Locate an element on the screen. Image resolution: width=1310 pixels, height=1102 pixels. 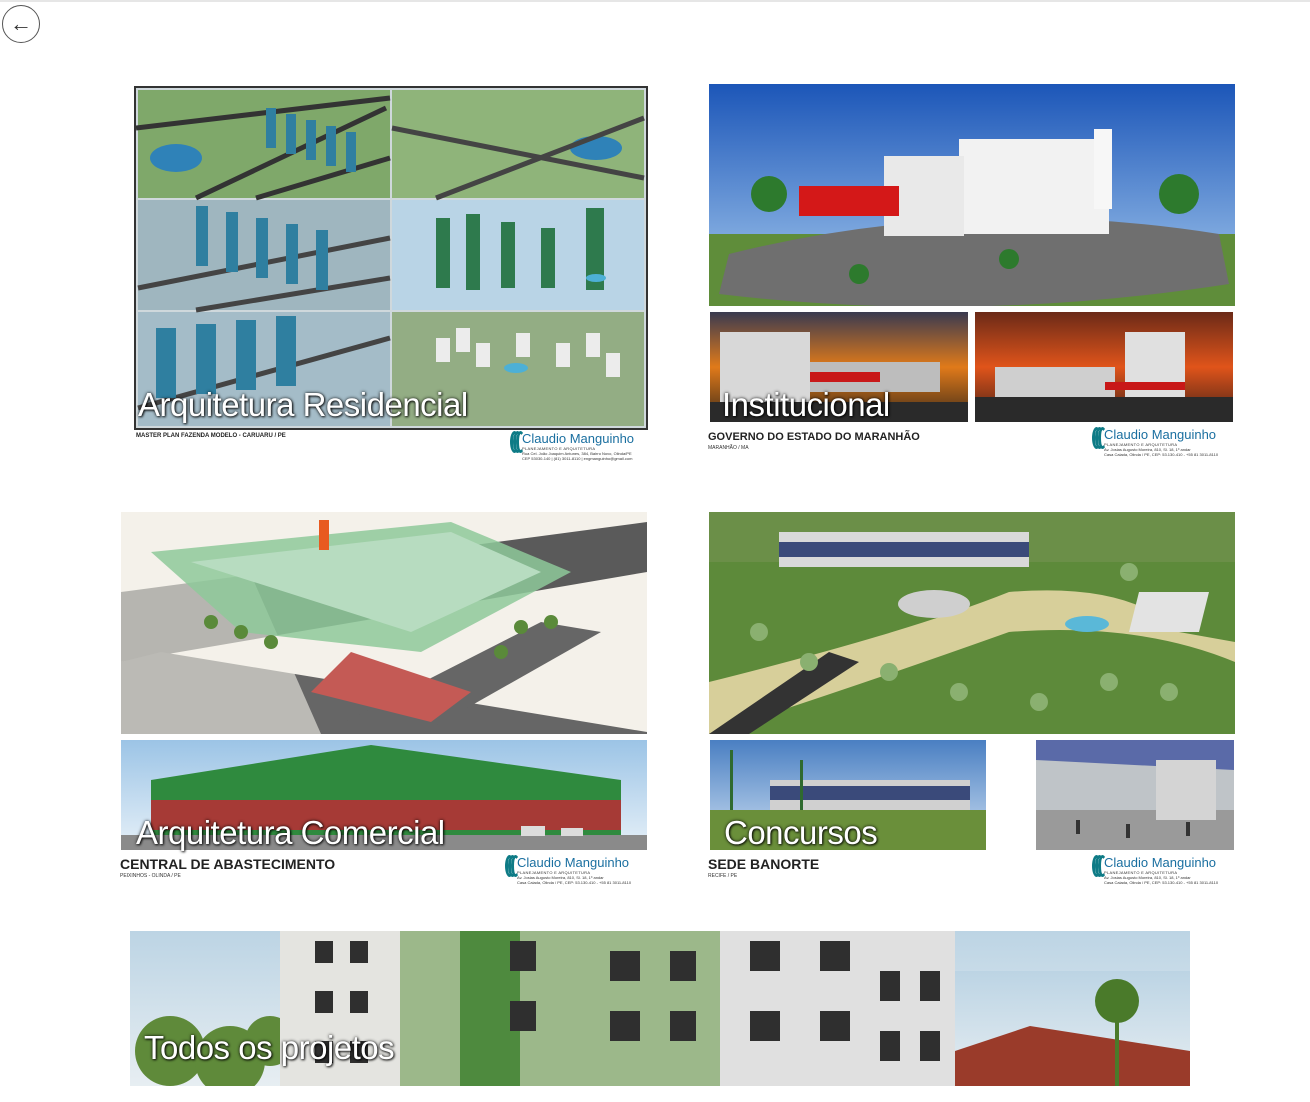
institutional-main-render is located at coordinates (972, 195).